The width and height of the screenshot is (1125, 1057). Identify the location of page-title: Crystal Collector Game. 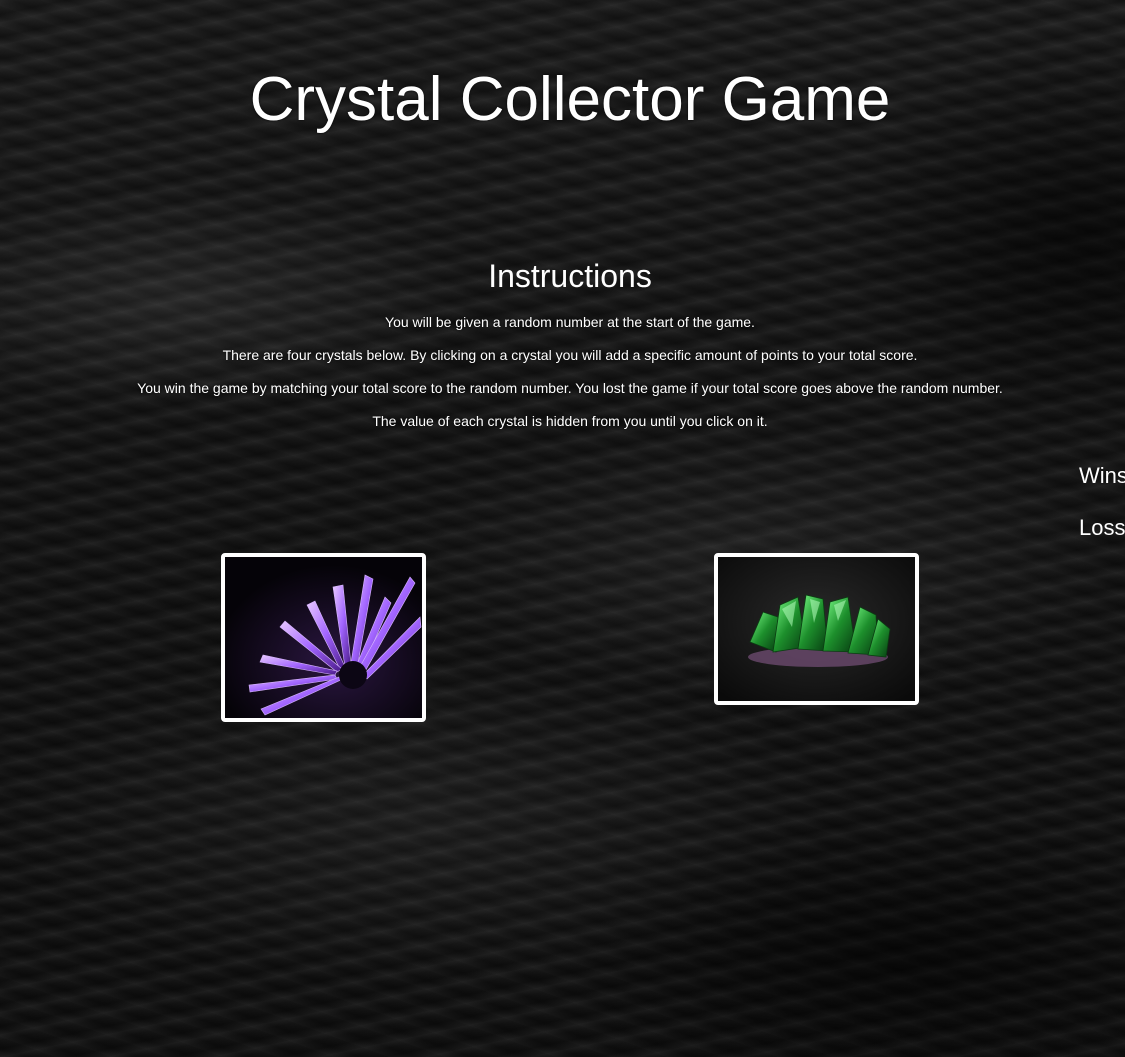
(570, 99).